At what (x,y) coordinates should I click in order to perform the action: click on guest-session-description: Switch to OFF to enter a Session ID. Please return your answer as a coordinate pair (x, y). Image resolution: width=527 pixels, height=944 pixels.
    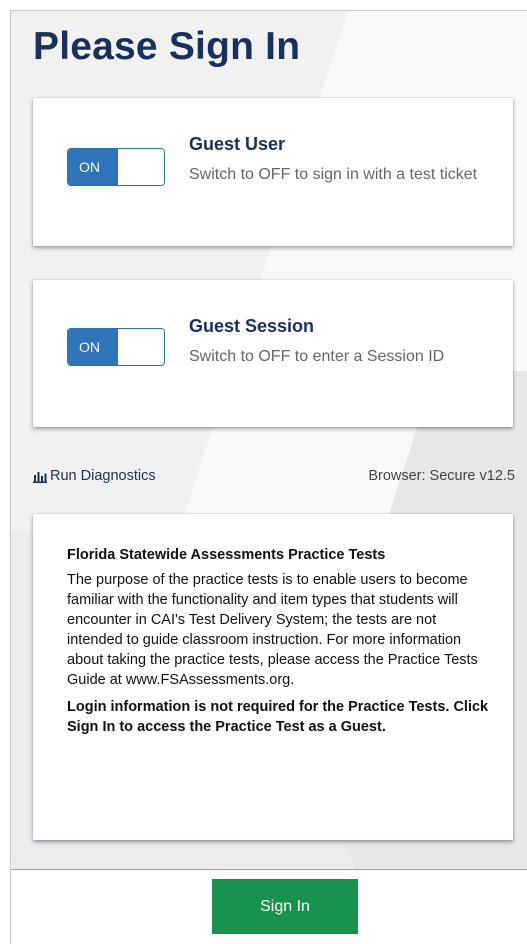
    Looking at the image, I should click on (317, 356).